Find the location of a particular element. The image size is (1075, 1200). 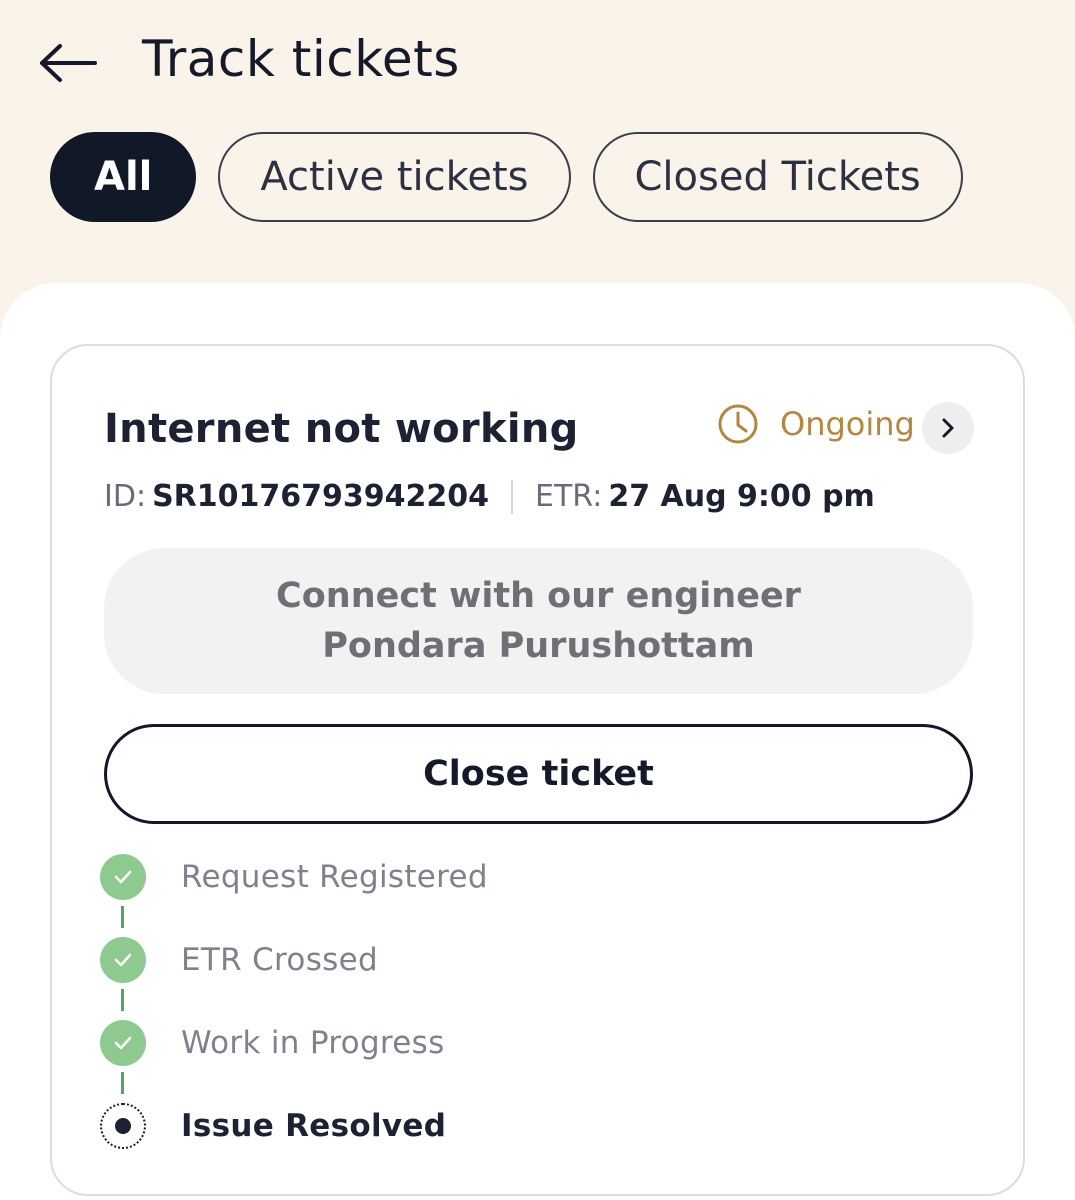

header: Track tickets is located at coordinates (537, 60).